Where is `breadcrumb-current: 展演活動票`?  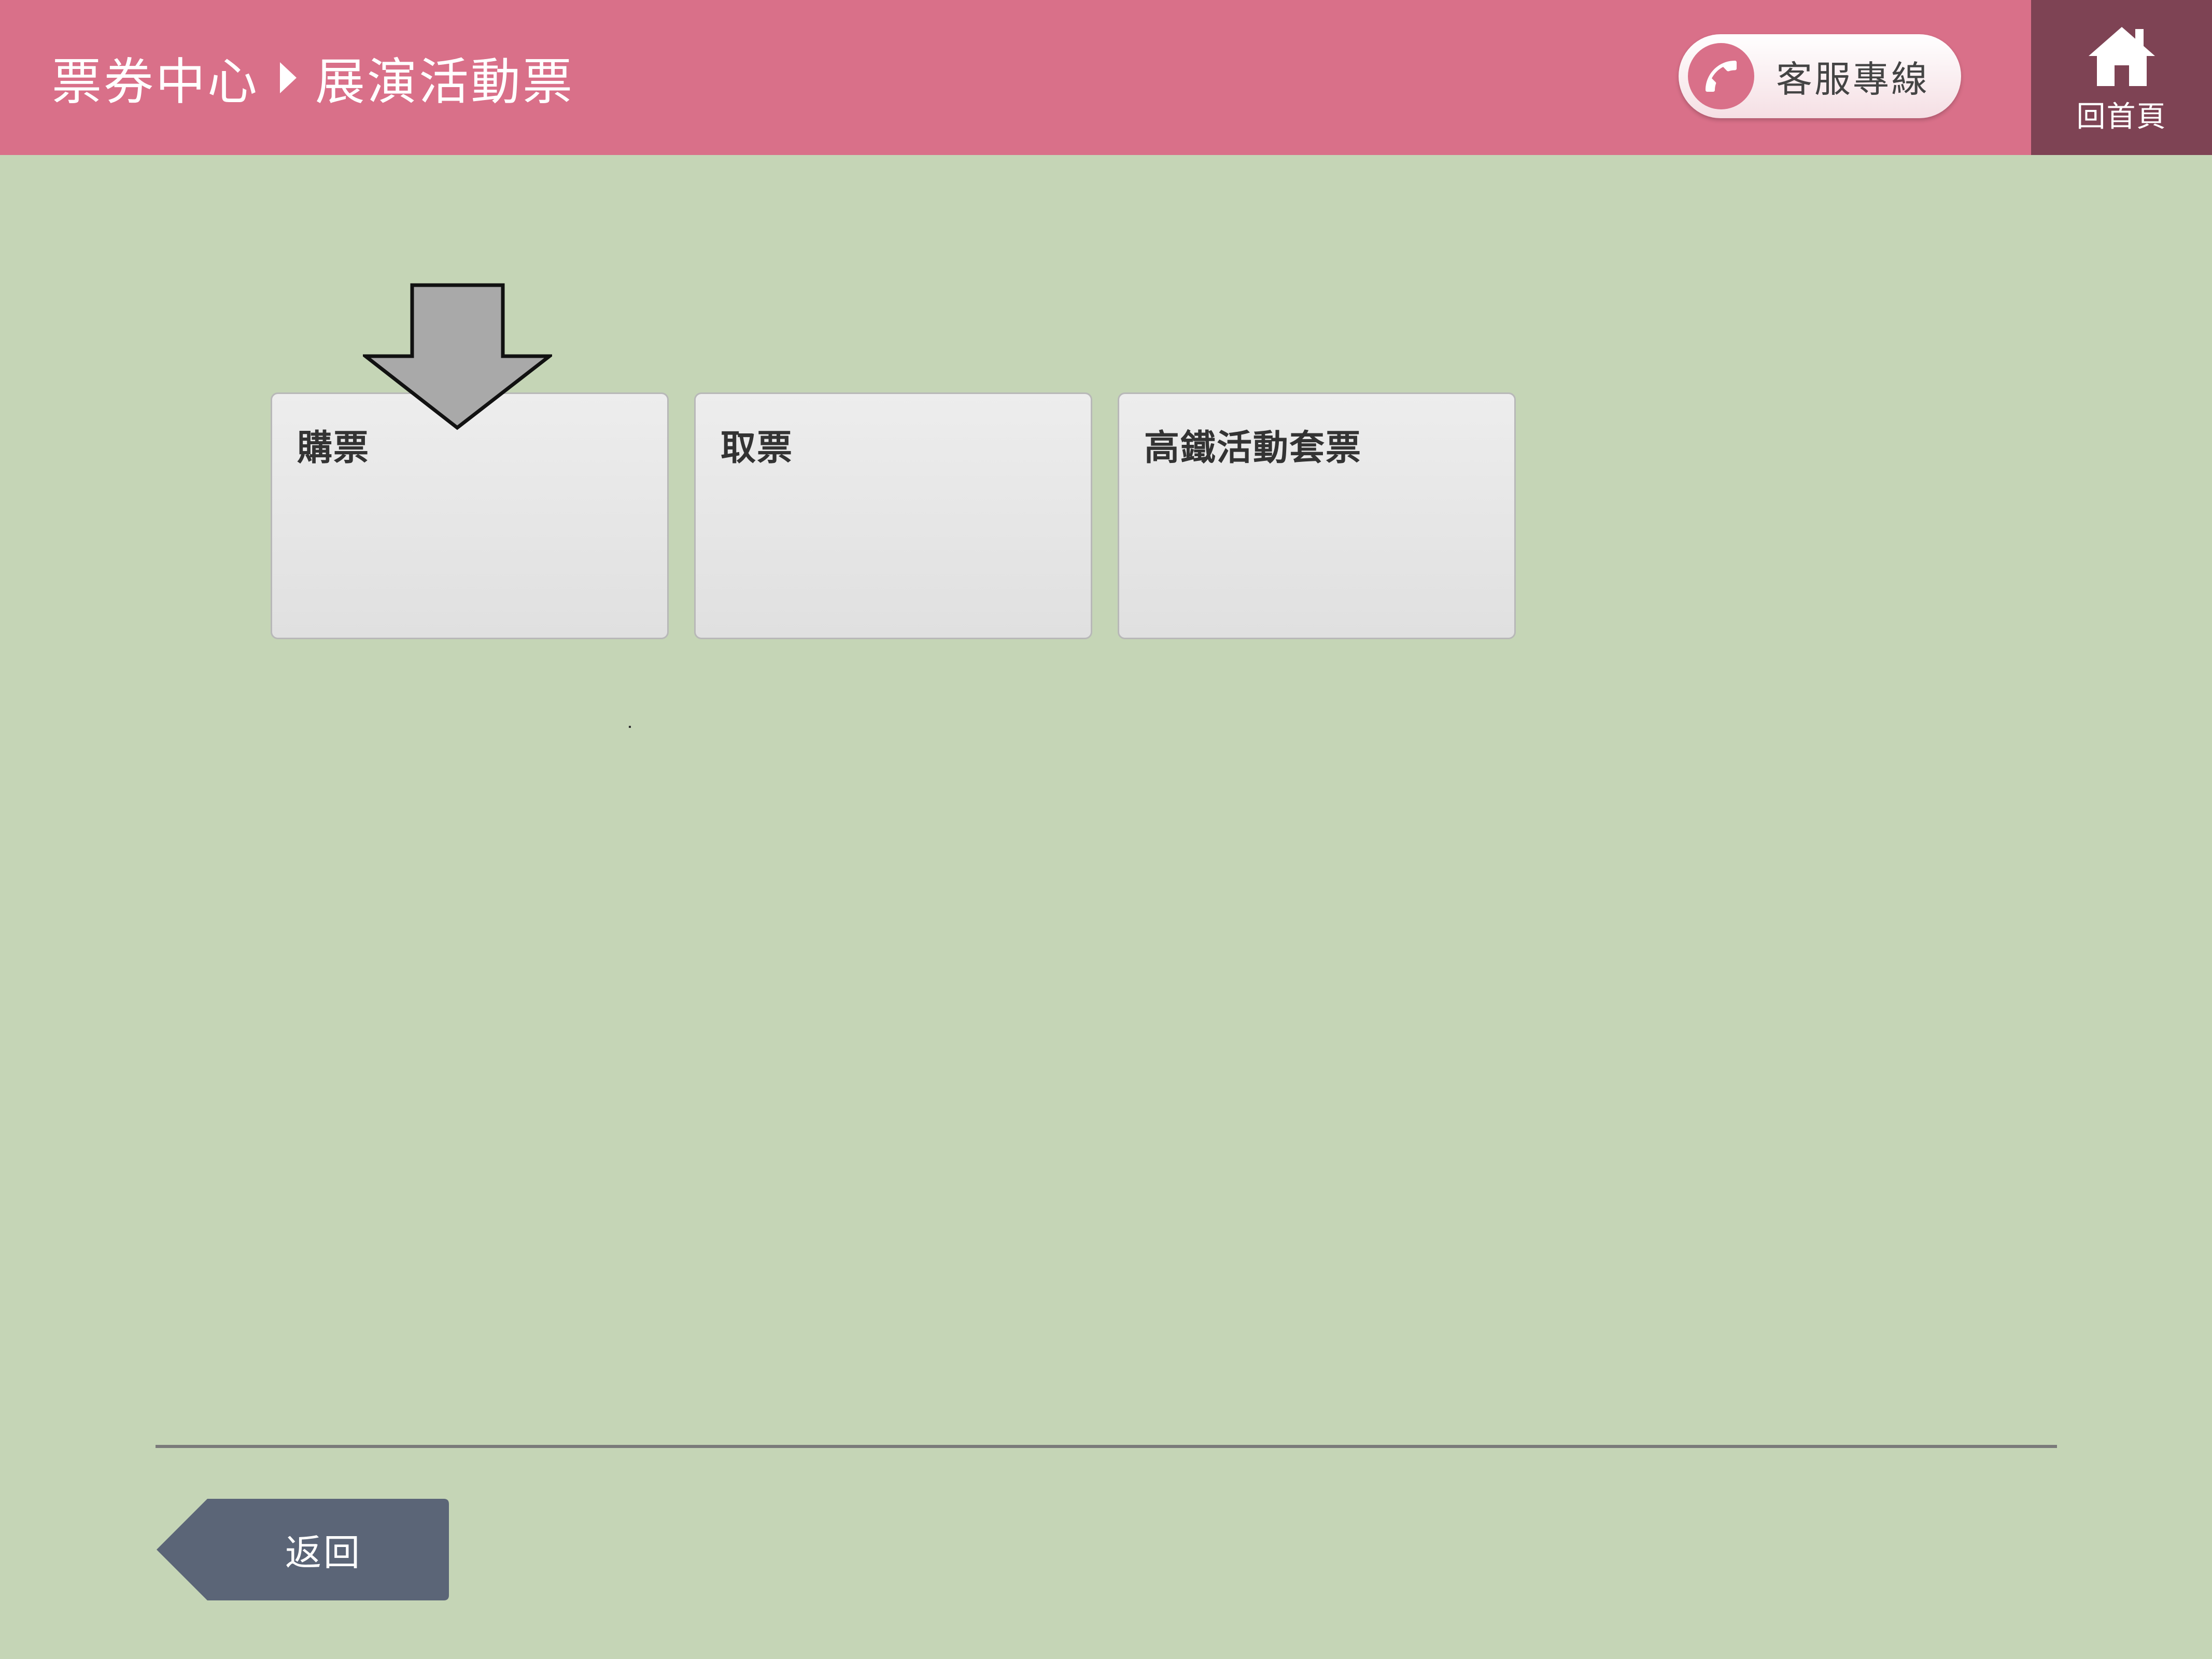
breadcrumb-current: 展演活動票 is located at coordinates (444, 82).